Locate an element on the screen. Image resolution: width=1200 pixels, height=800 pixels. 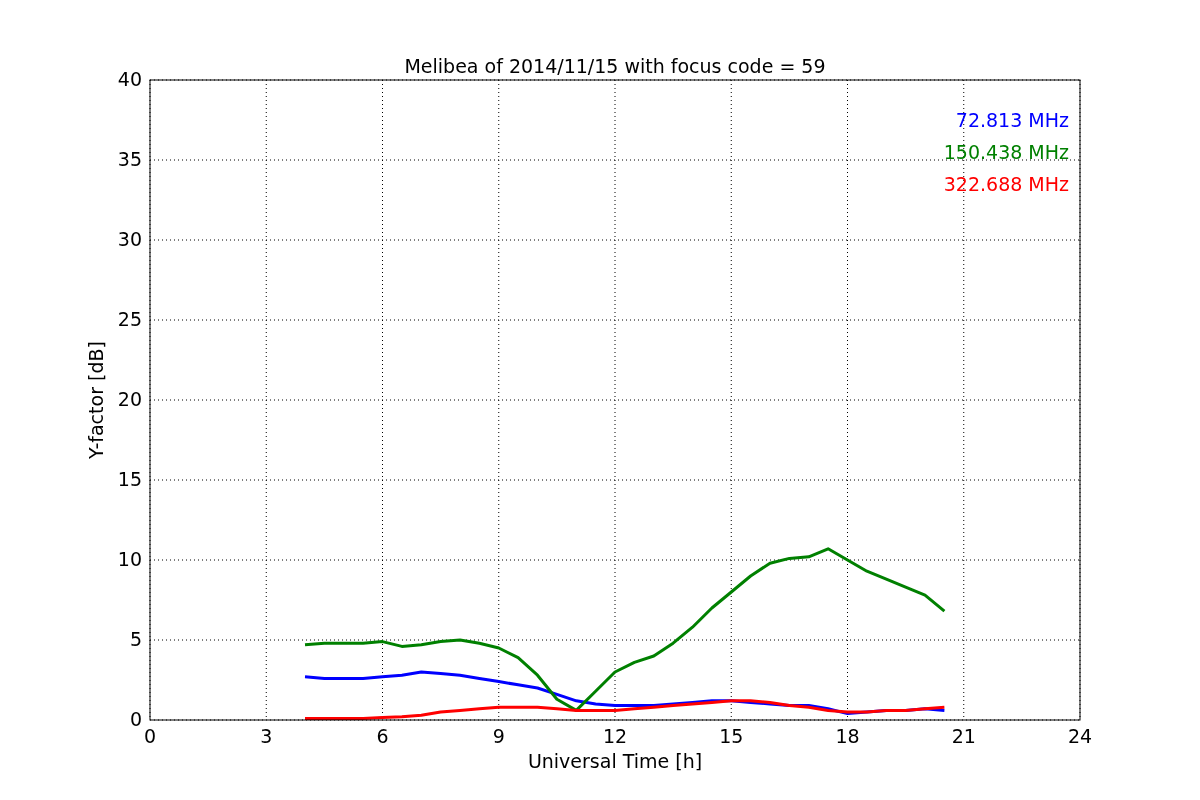
x-tick-label: 9 is located at coordinates (498, 736).